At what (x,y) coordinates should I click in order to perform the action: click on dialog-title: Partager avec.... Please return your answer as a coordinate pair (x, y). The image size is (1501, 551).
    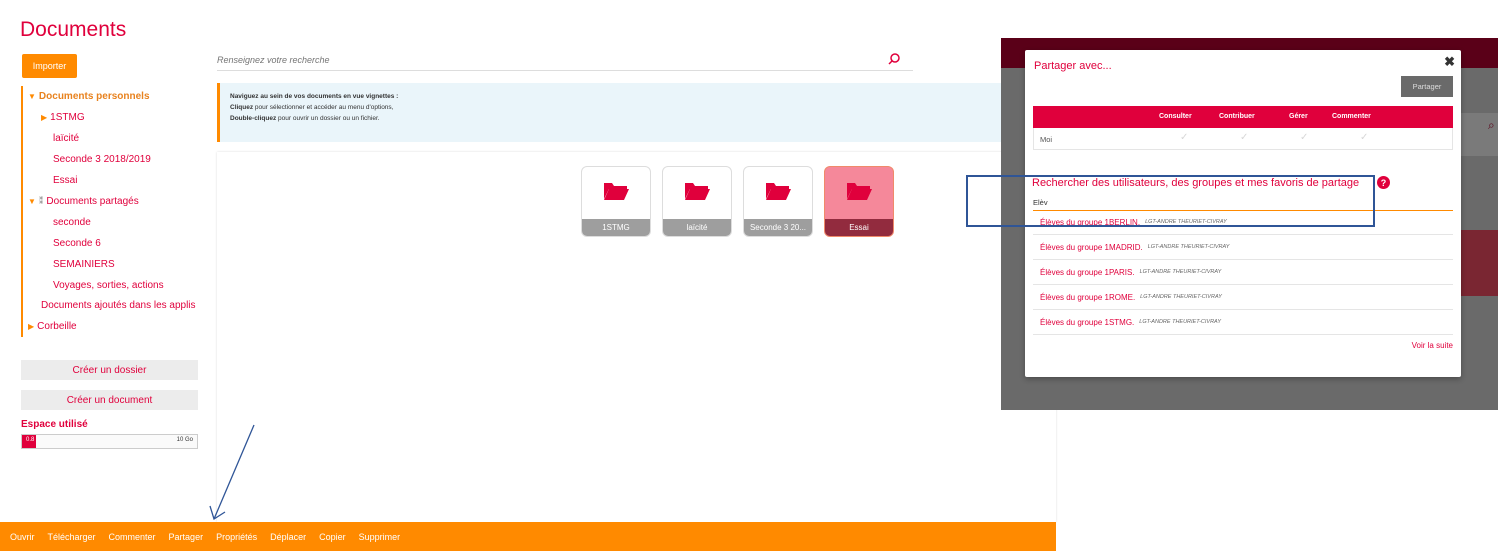
    Looking at the image, I should click on (1073, 66).